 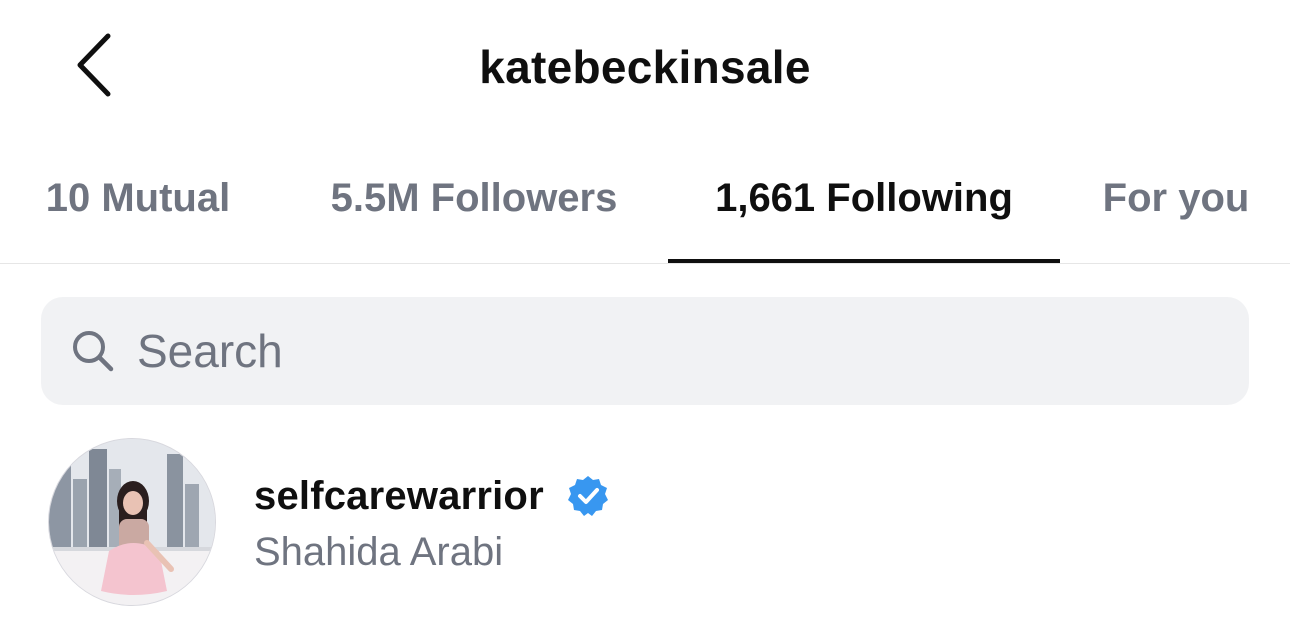 I want to click on search-icon, so click(x=93, y=351).